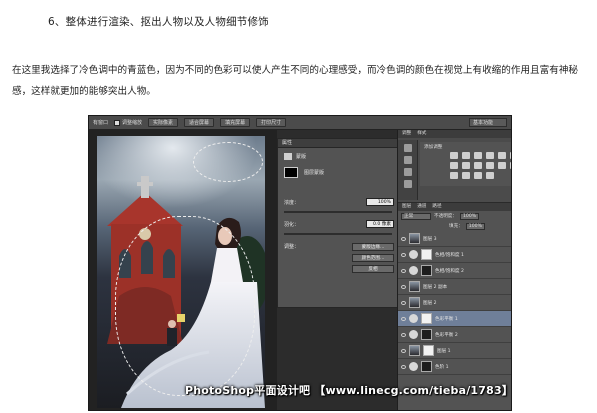 This screenshot has height=413, width=597. What do you see at coordinates (454, 287) in the screenshot?
I see `layer-row: 图层 2 副本` at bounding box center [454, 287].